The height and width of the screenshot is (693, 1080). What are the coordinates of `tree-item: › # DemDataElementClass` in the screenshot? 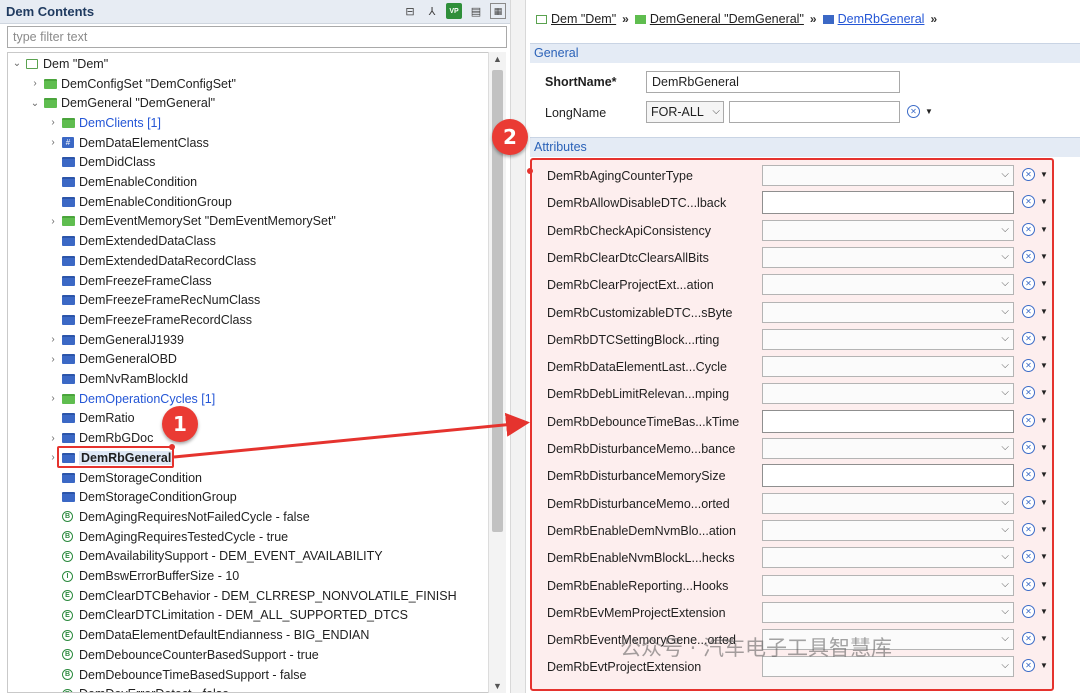 It's located at (248, 143).